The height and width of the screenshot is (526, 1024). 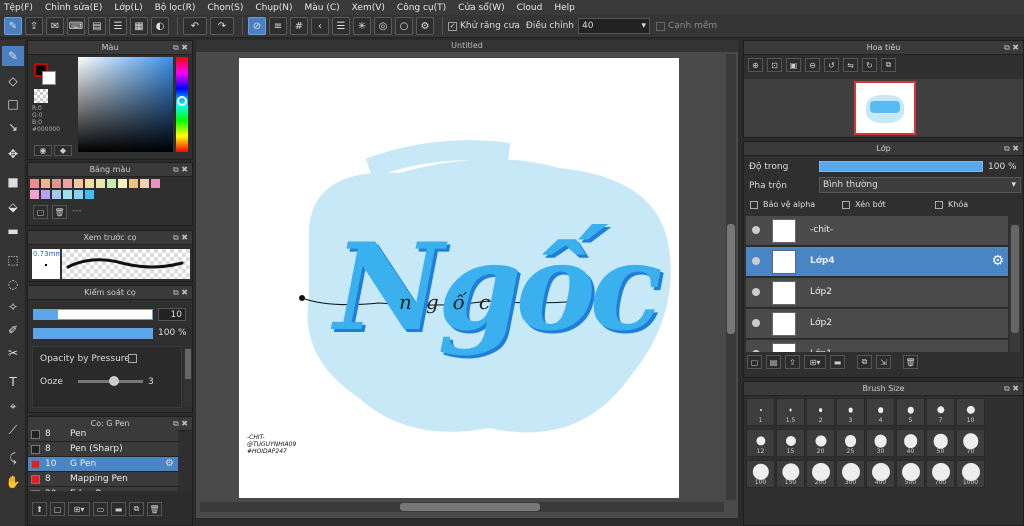 I want to click on line-tool-icon: ↘, so click(x=13, y=127).